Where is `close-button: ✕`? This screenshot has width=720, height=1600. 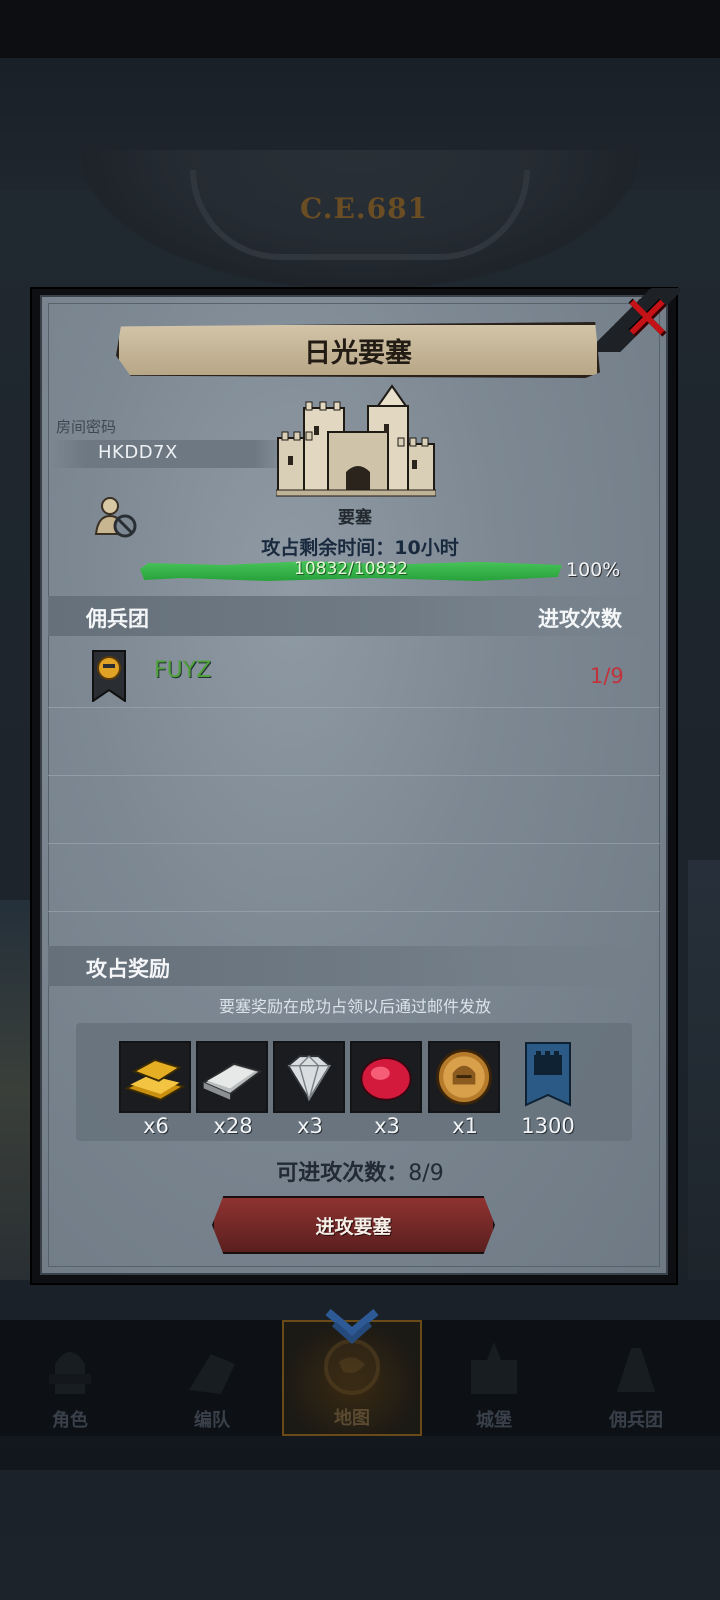 close-button: ✕ is located at coordinates (647, 319).